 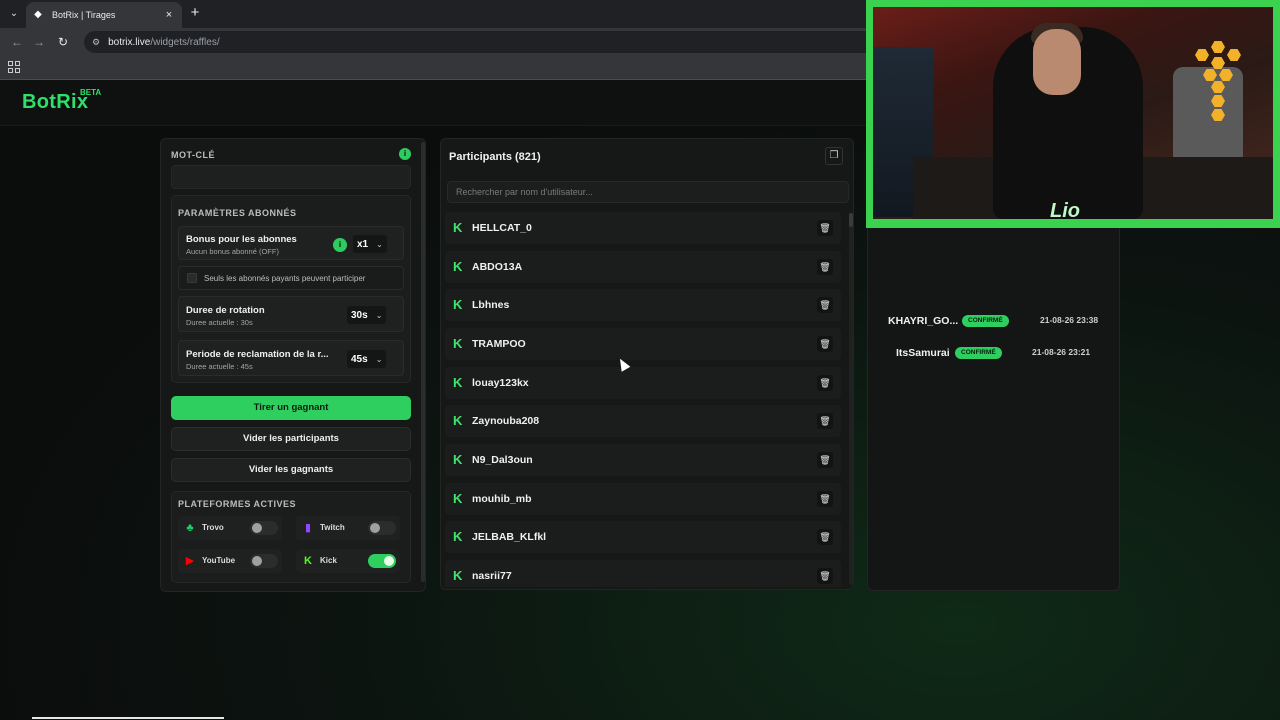 What do you see at coordinates (96, 42) in the screenshot?
I see `site-settings-icon: ⚙` at bounding box center [96, 42].